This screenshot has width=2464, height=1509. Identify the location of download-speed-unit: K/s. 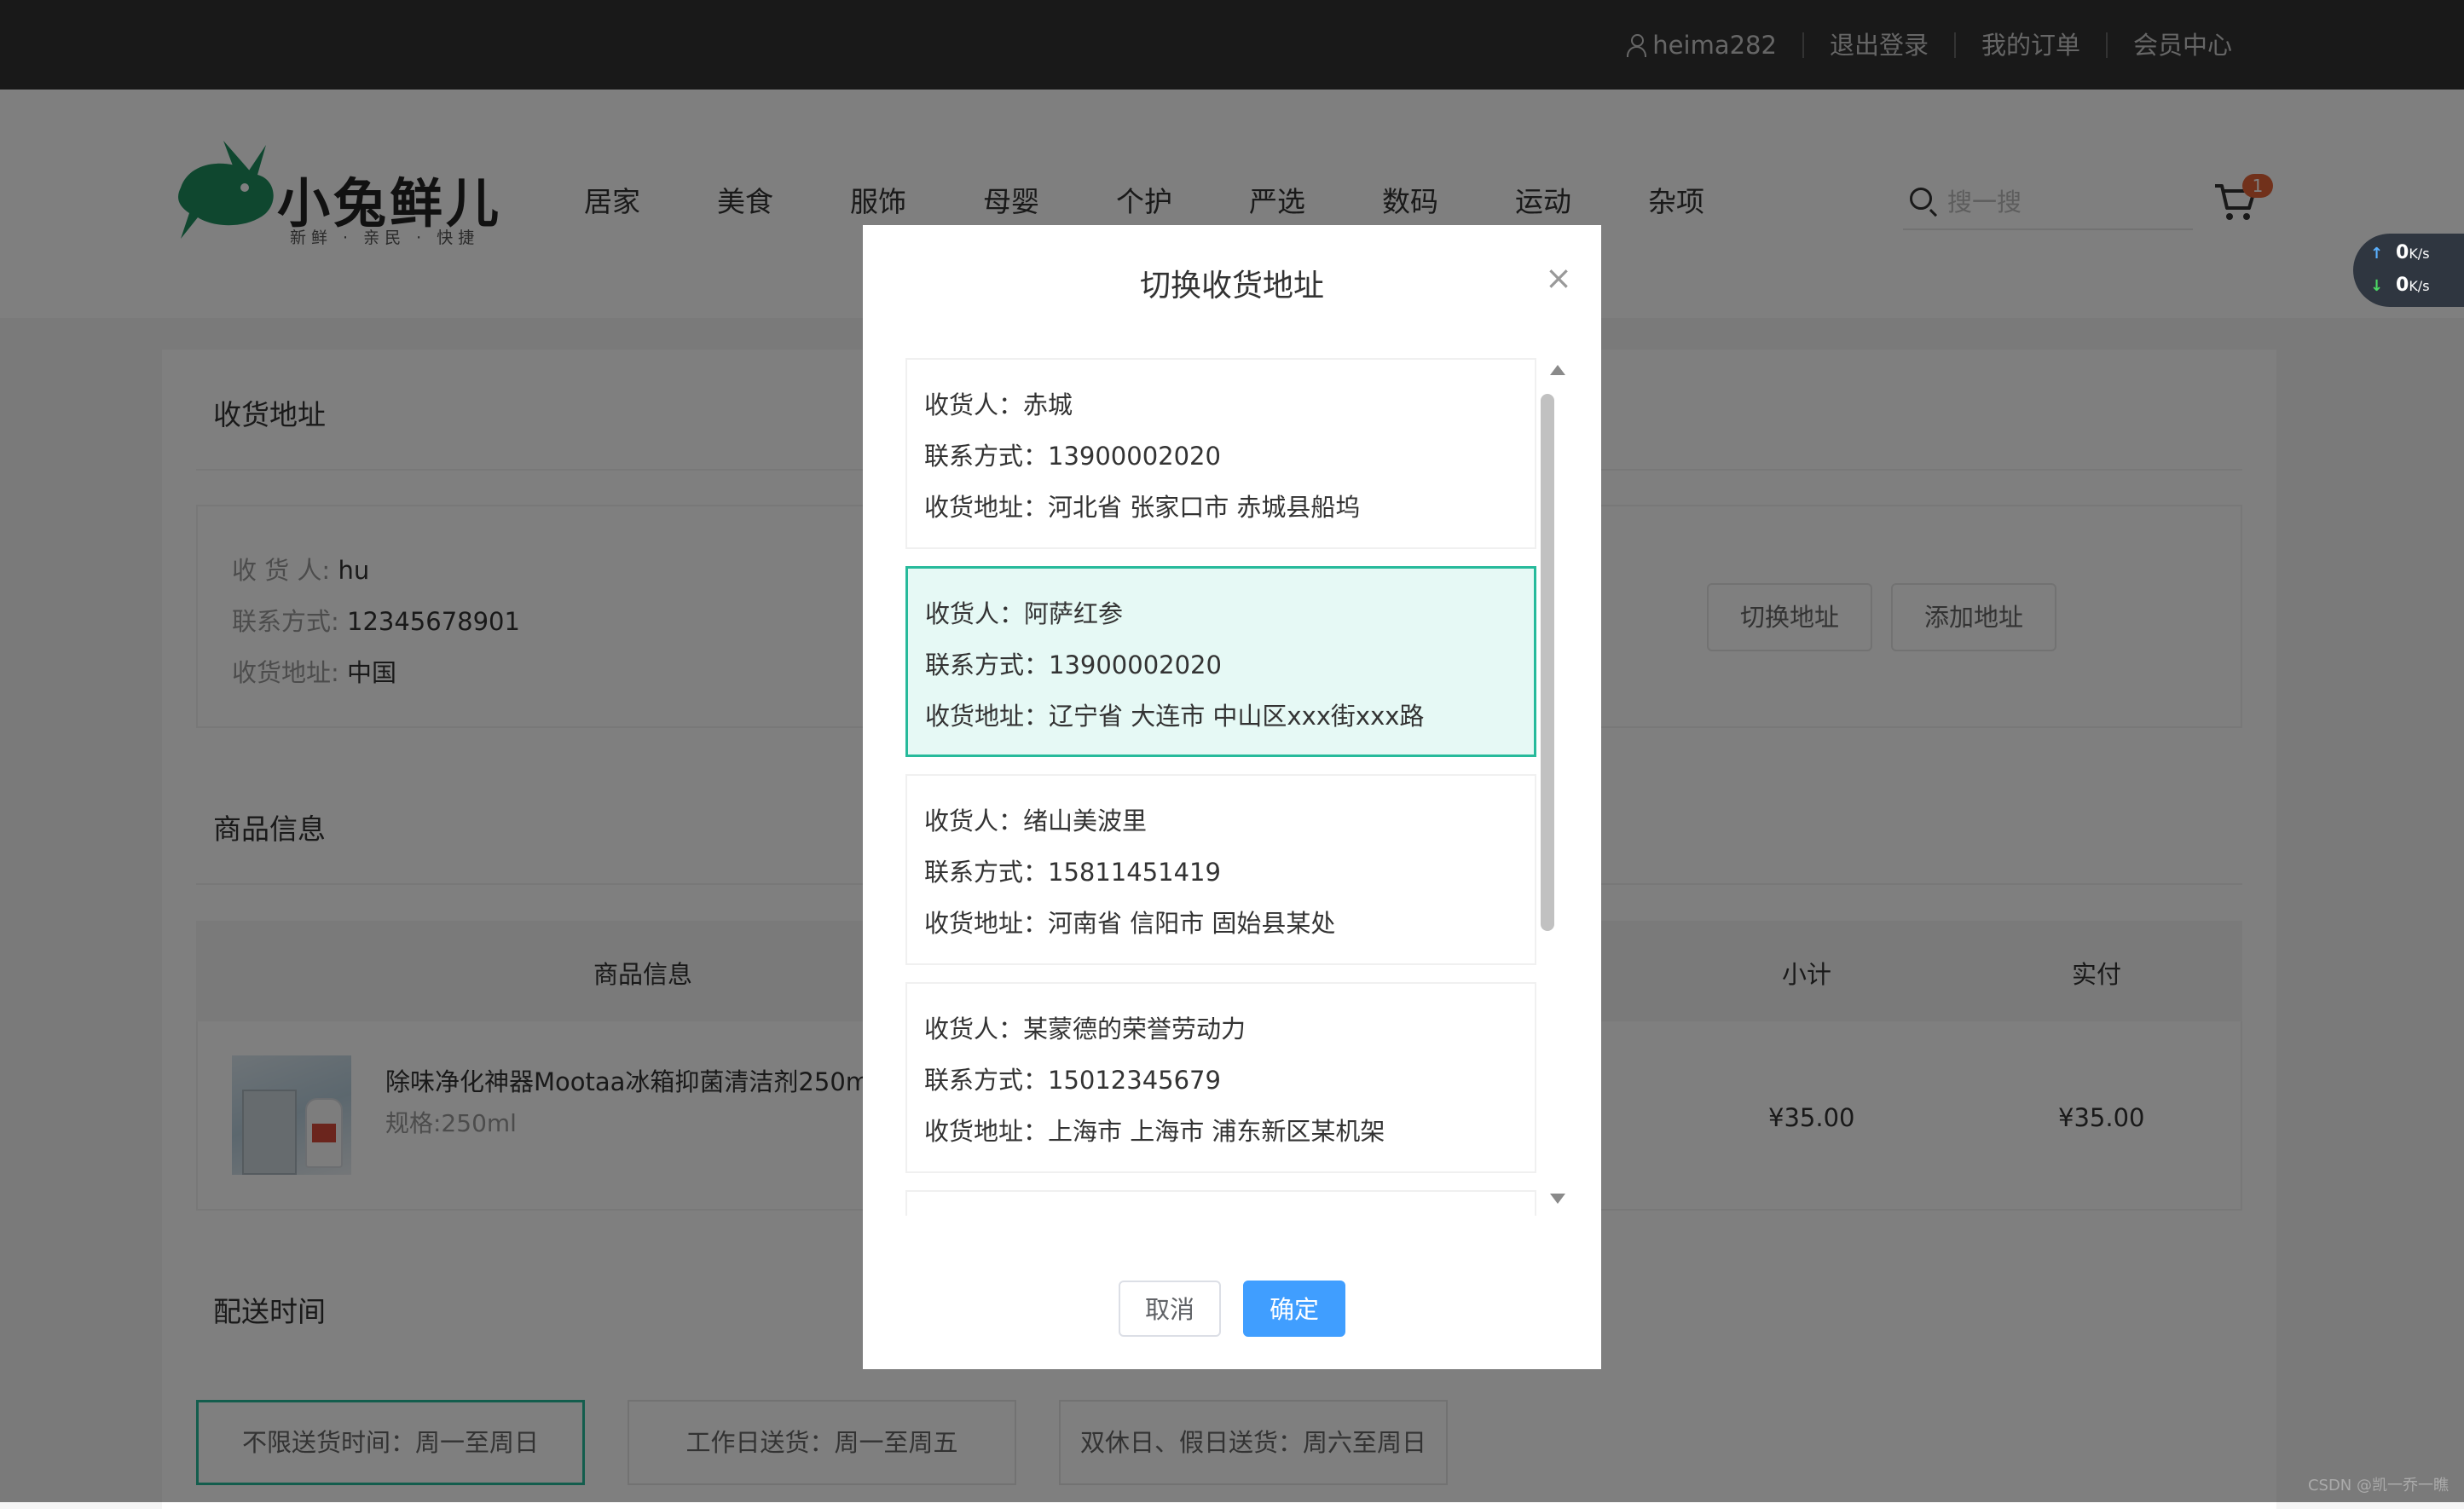
(2419, 286).